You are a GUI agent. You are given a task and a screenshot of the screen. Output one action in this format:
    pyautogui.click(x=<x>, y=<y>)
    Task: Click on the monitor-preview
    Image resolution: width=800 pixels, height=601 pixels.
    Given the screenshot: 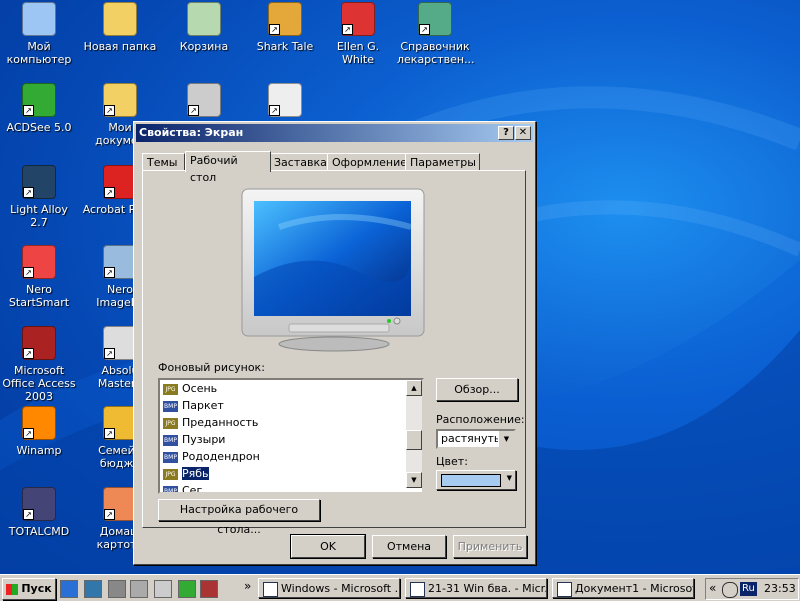 What is the action you would take?
    pyautogui.click(x=333, y=270)
    